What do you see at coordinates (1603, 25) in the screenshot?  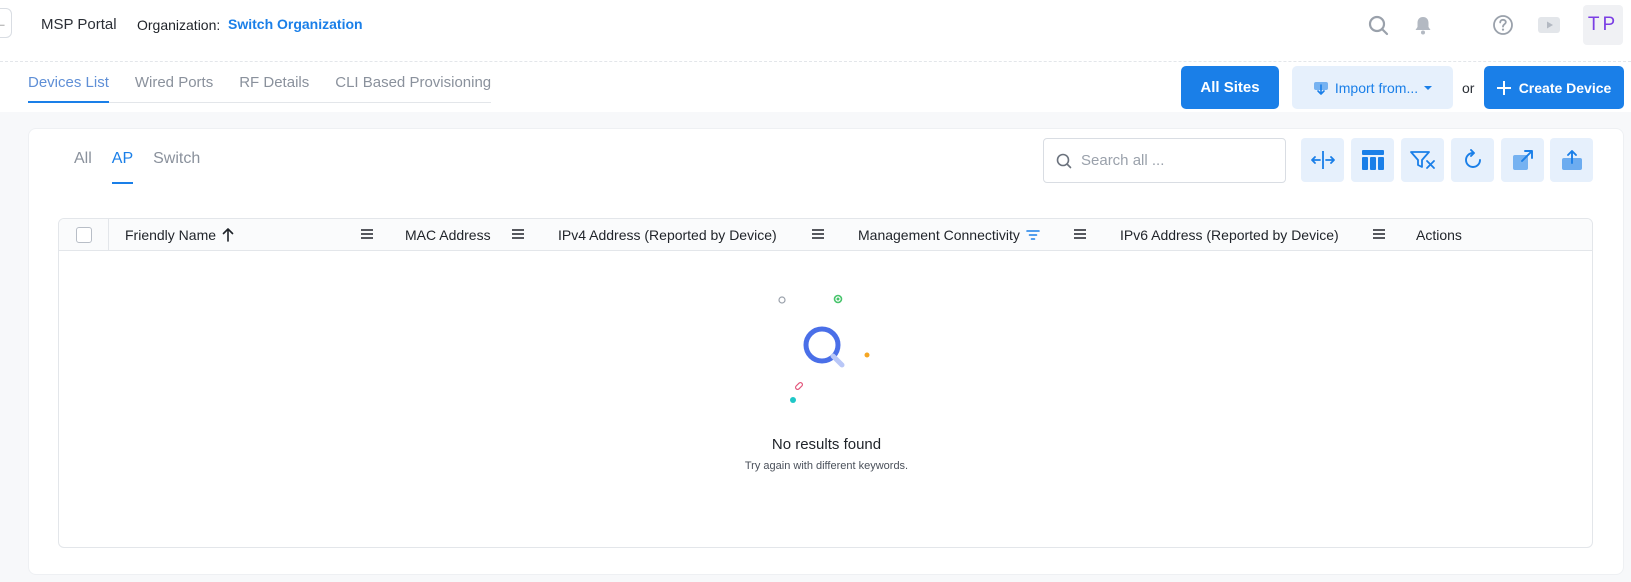 I see `user-avatar: TP` at bounding box center [1603, 25].